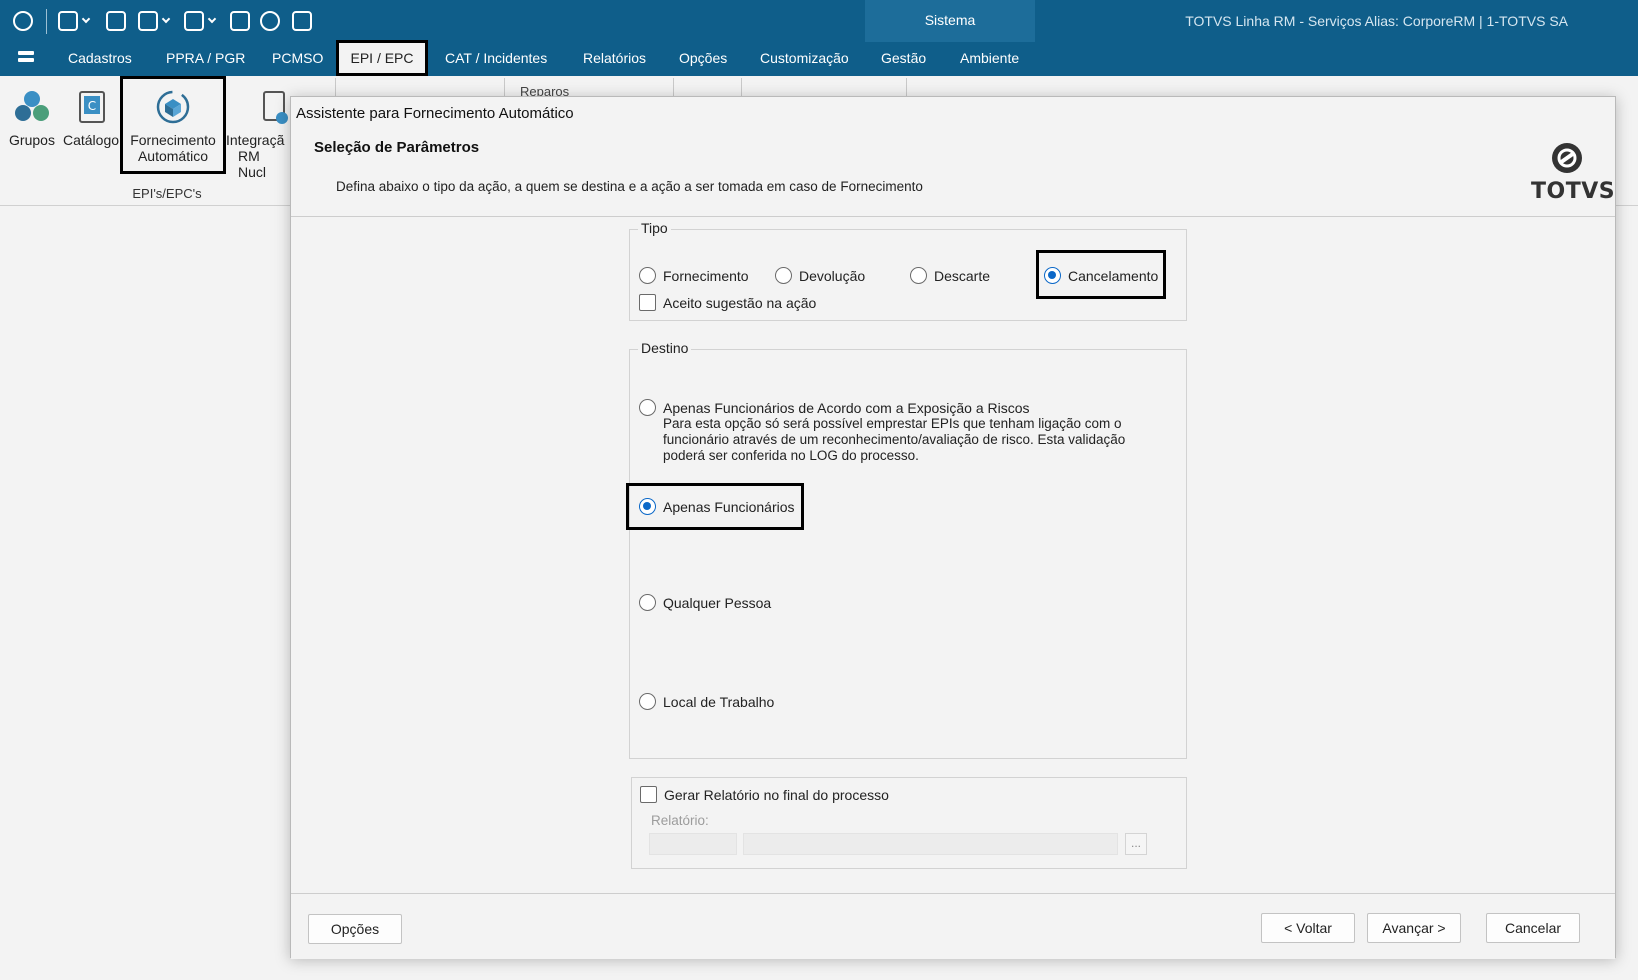 This screenshot has width=1638, height=980. I want to click on tipo-option-label: Fornecimento, so click(706, 275).